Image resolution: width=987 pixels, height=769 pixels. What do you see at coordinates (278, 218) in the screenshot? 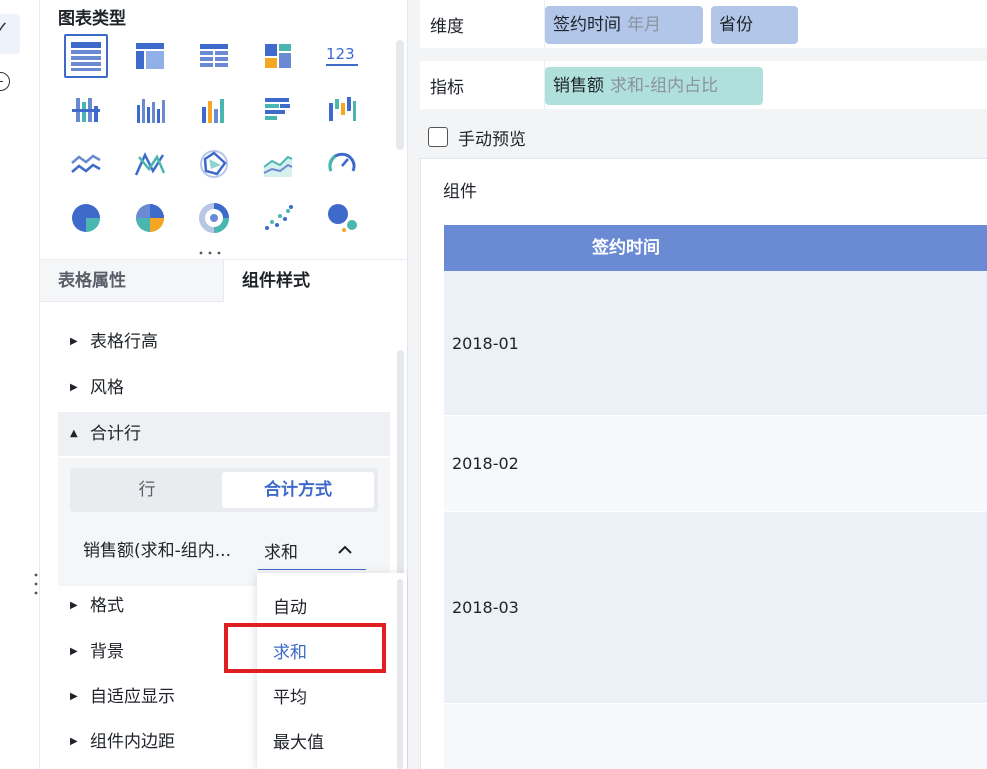
I see `scatter-chart-icon` at bounding box center [278, 218].